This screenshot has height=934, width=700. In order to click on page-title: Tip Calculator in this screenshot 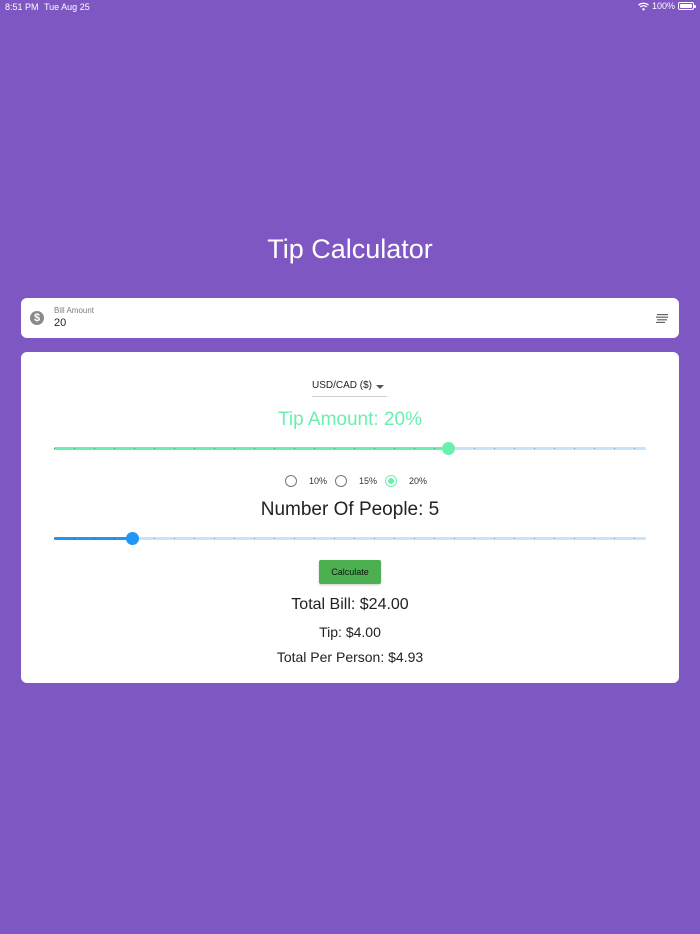, I will do `click(350, 249)`.